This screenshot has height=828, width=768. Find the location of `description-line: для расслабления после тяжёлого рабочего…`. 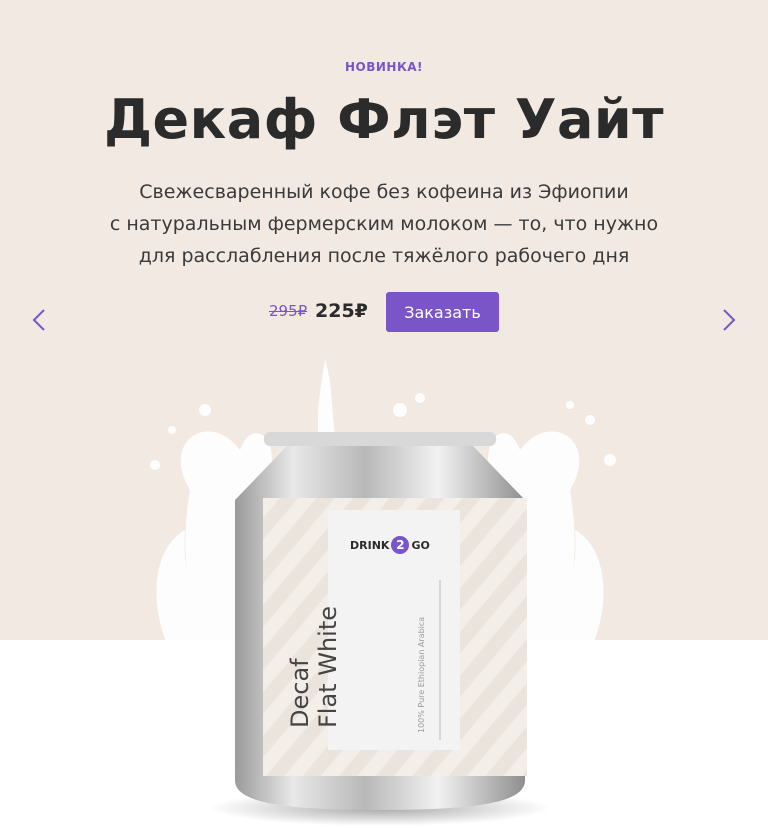

description-line: для расслабления после тяжёлого рабочего… is located at coordinates (384, 256).